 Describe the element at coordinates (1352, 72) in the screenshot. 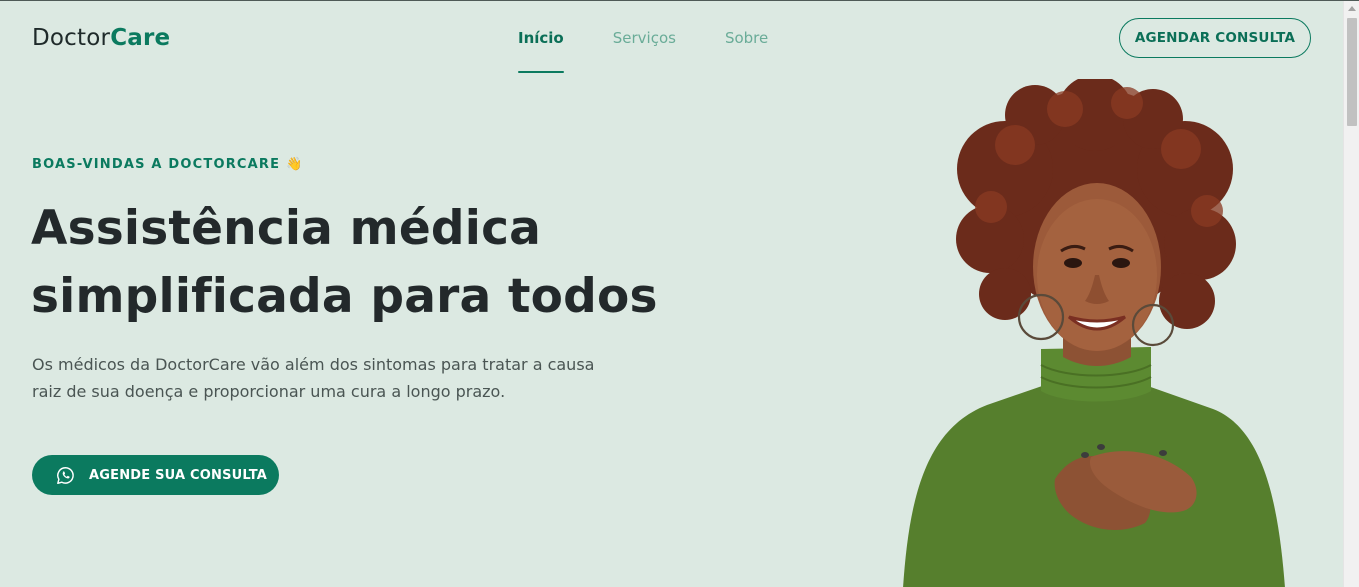

I see `scroll-thumb` at that location.